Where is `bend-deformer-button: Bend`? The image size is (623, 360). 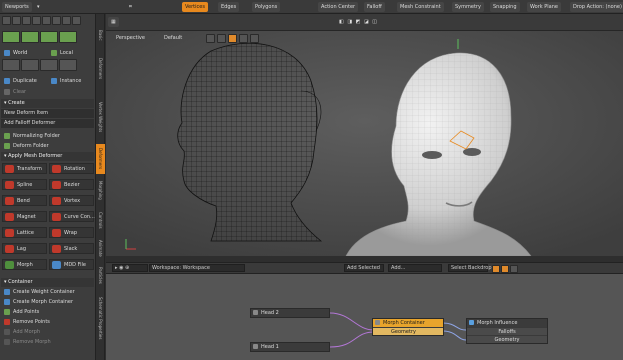 bend-deformer-button: Bend is located at coordinates (24, 200).